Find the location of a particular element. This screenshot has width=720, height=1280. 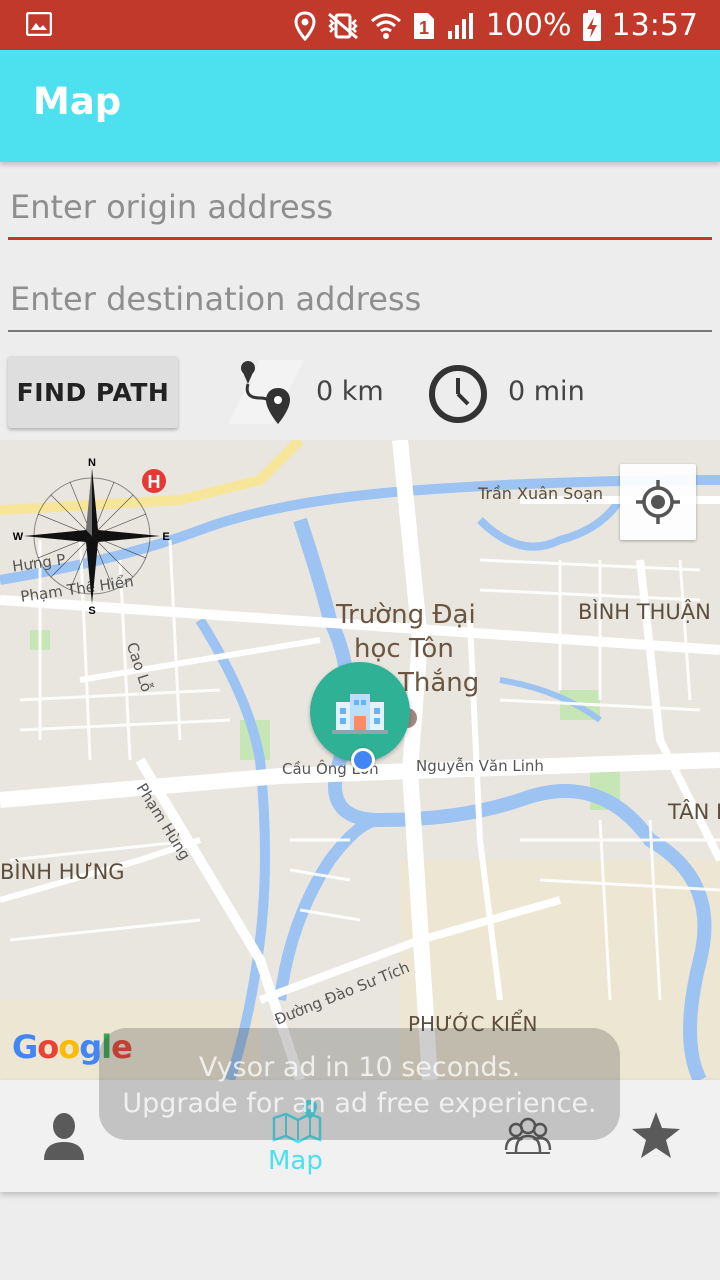

image-notification-icon is located at coordinates (39, 24).